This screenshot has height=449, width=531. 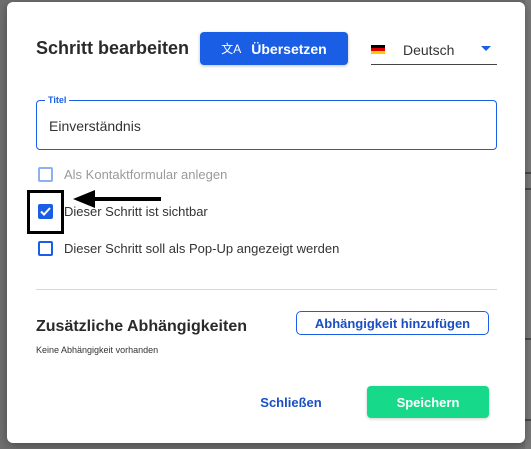 I want to click on section-divider, so click(x=266, y=289).